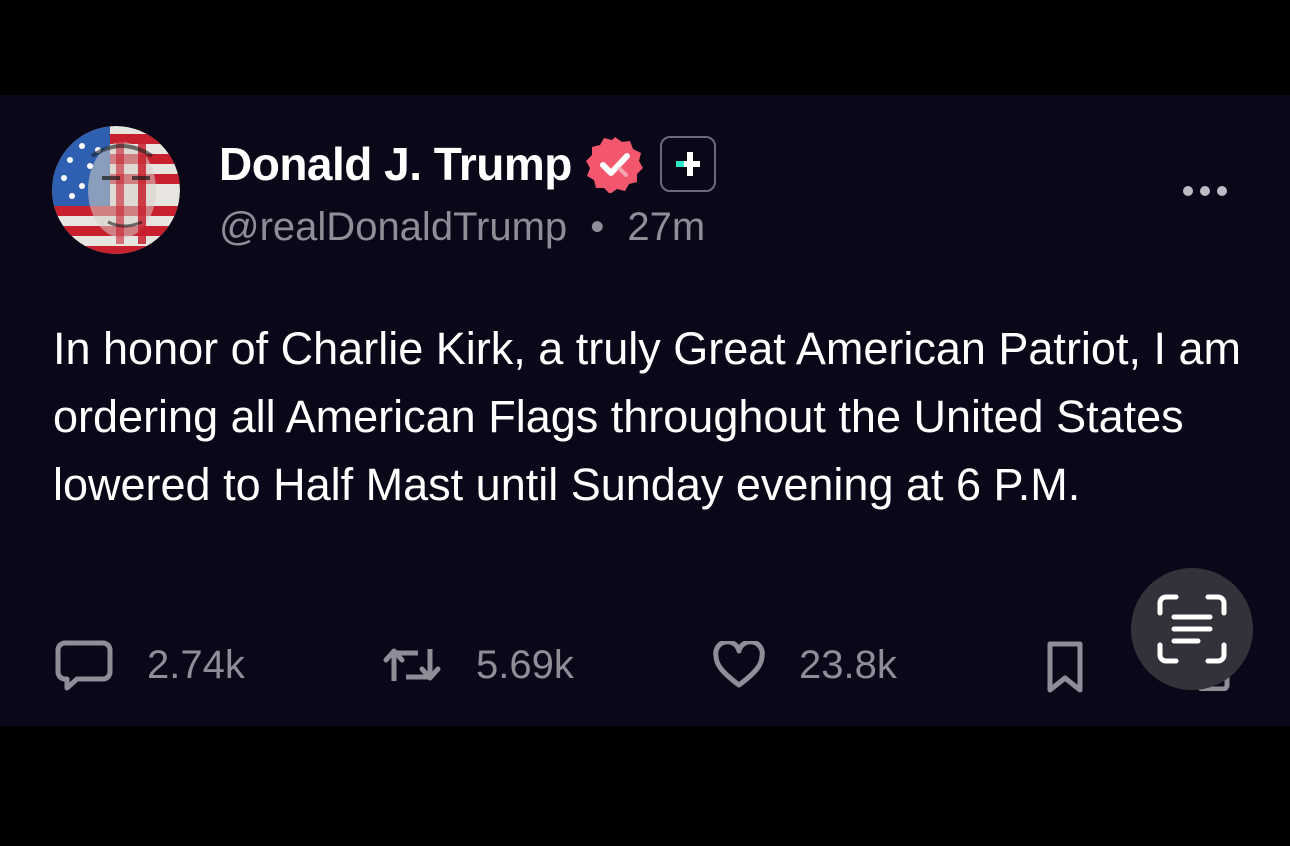 The width and height of the screenshot is (1290, 846). I want to click on bookmark-button, so click(1065, 667).